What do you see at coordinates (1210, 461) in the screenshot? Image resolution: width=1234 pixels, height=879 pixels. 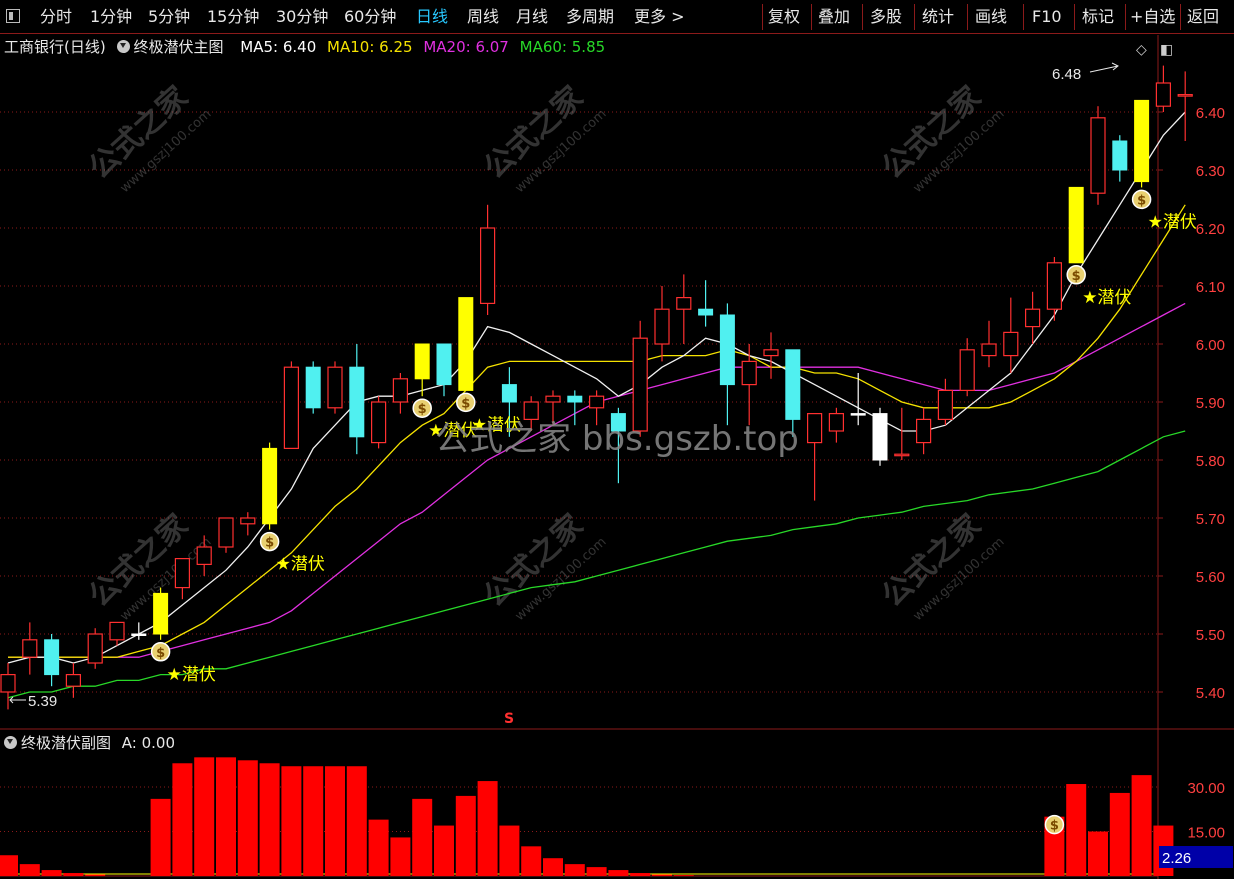 I see `price-tick-label: 5.80` at bounding box center [1210, 461].